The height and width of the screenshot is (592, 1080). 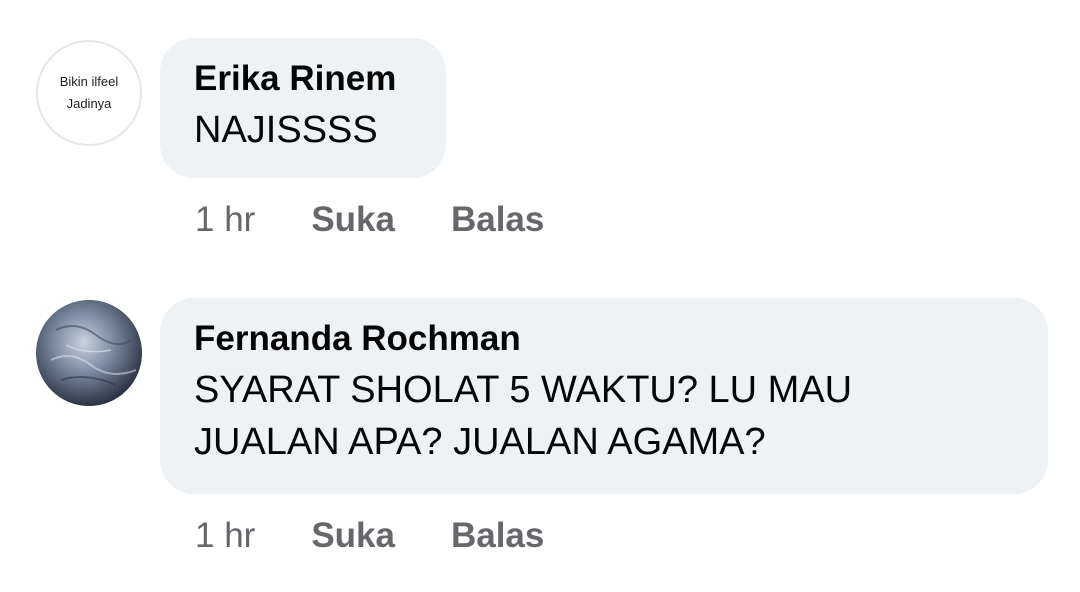 What do you see at coordinates (497, 536) in the screenshot?
I see `reply-button: Balas` at bounding box center [497, 536].